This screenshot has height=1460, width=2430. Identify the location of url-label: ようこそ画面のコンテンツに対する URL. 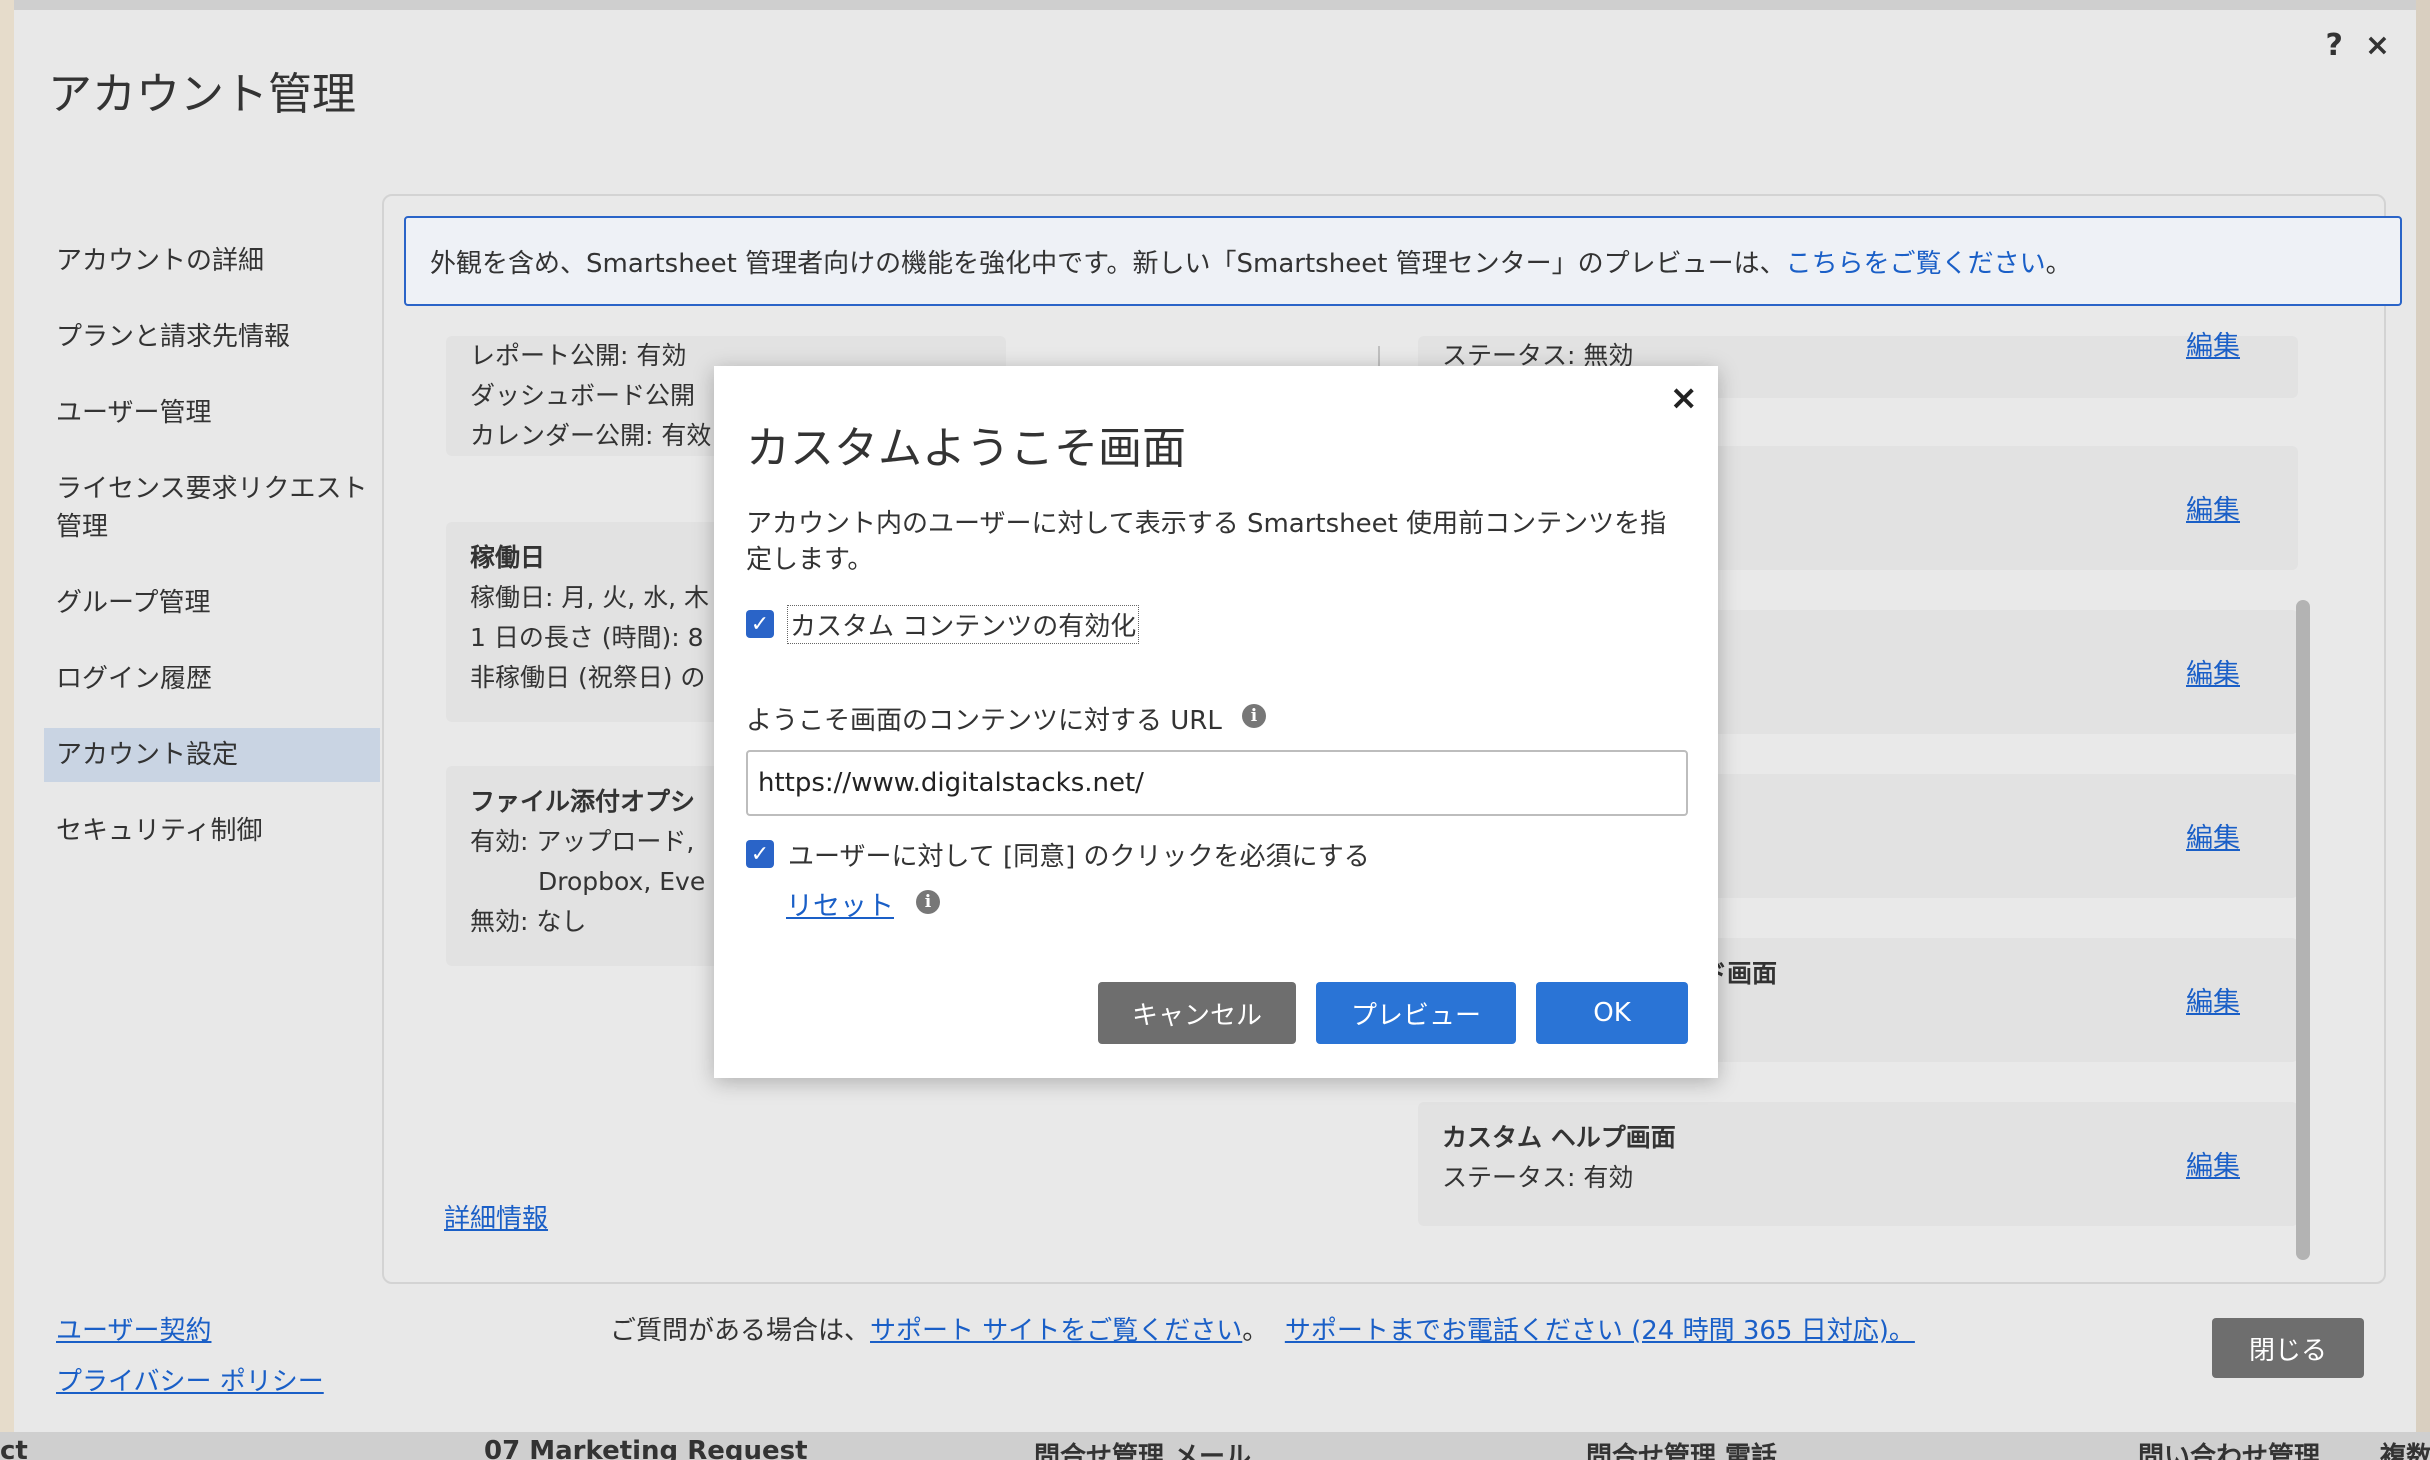
(984, 721).